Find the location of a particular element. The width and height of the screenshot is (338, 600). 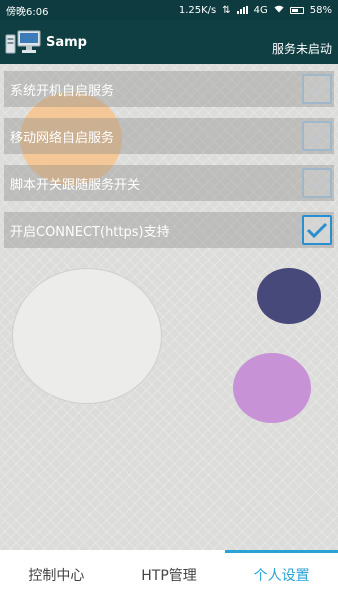

net-speed: 1.25K/s is located at coordinates (197, 10).